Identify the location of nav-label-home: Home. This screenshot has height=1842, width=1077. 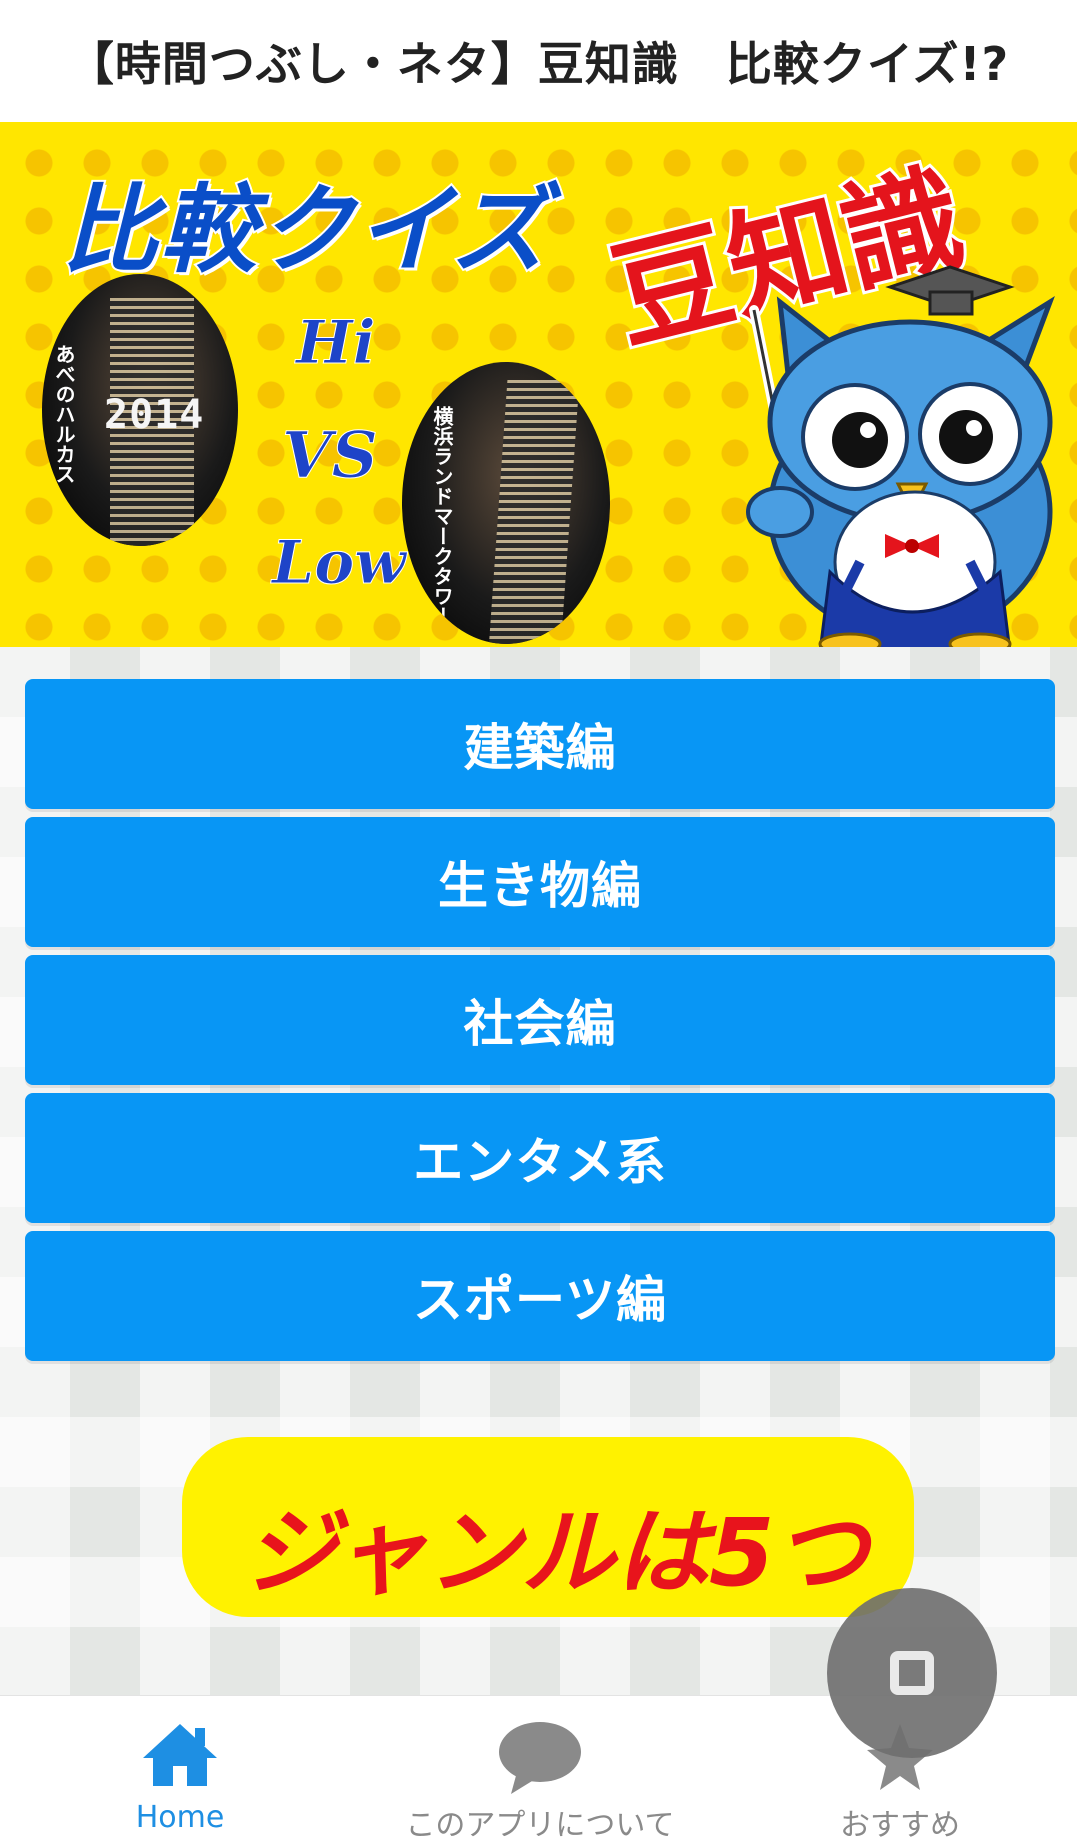
(180, 1817).